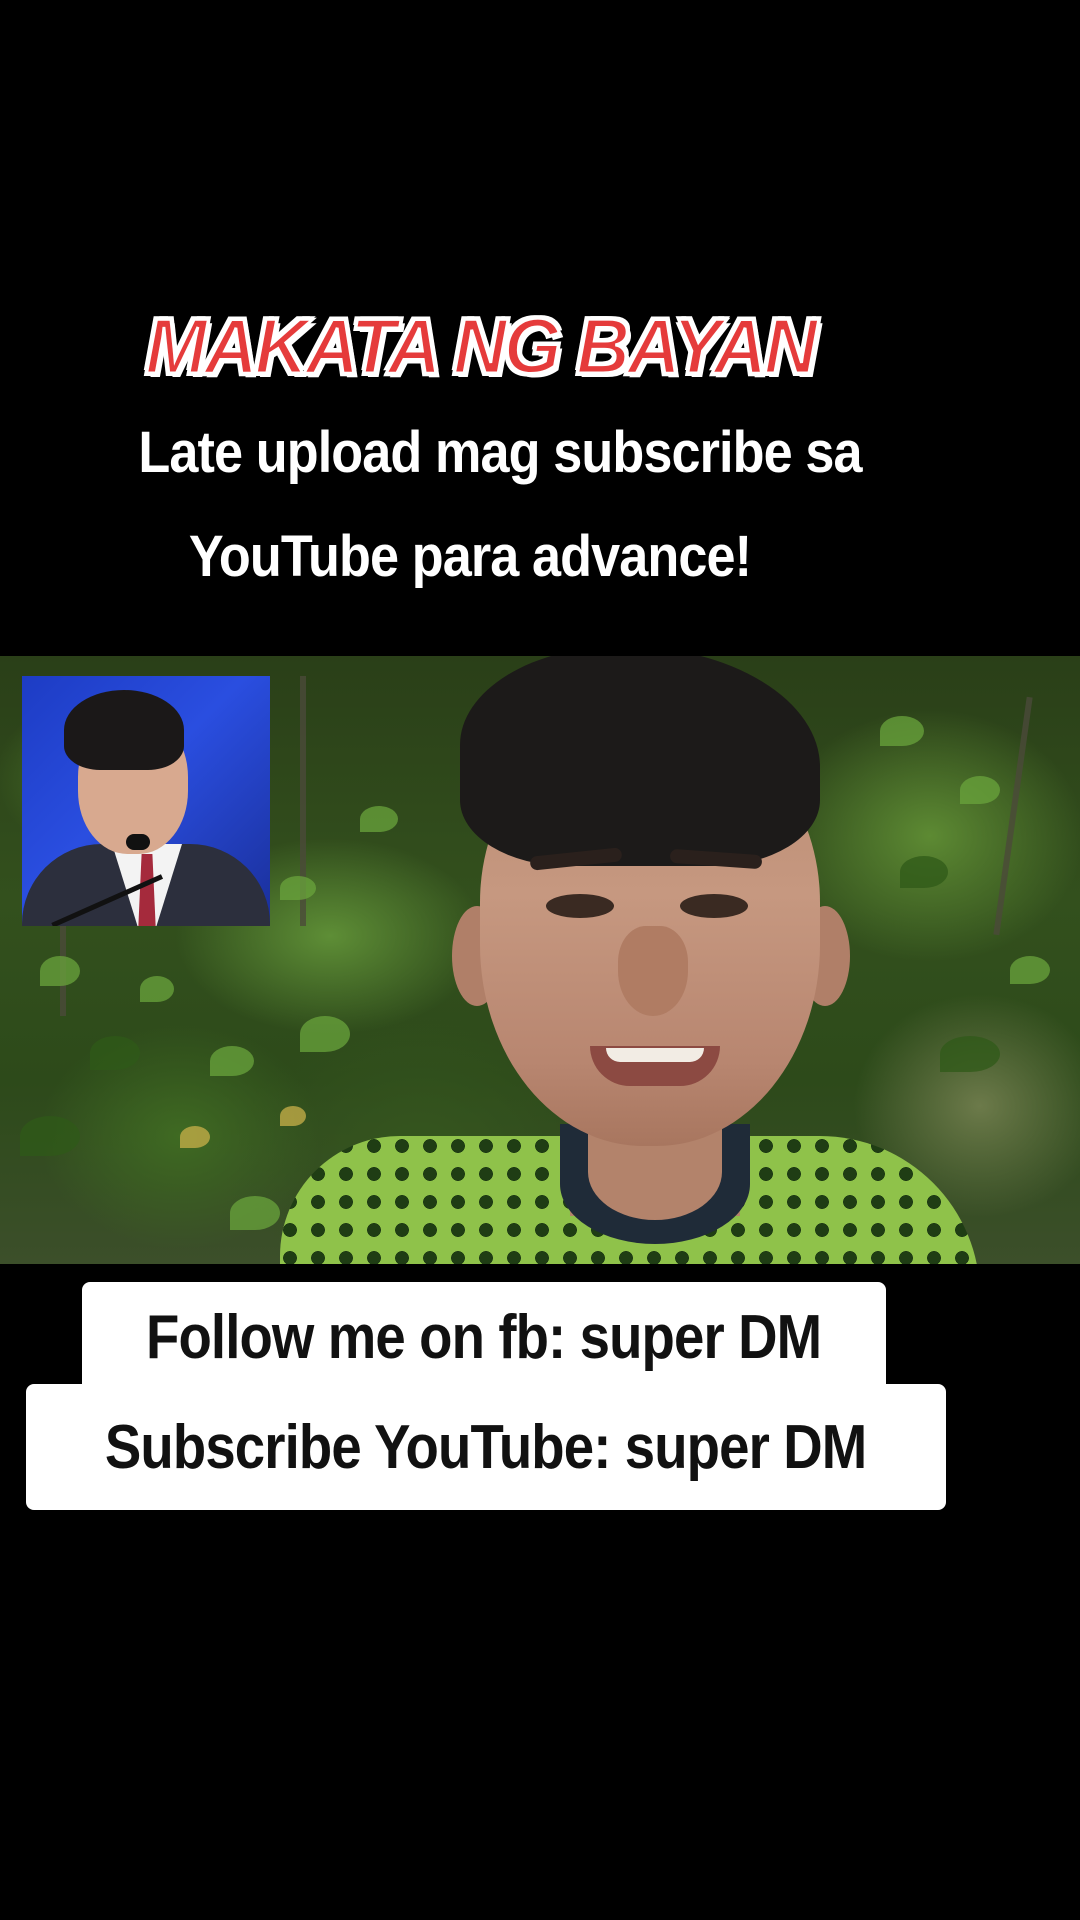 The height and width of the screenshot is (1920, 1080). What do you see at coordinates (470, 556) in the screenshot?
I see `overlay-subtitle-line2: YouTube para advance!` at bounding box center [470, 556].